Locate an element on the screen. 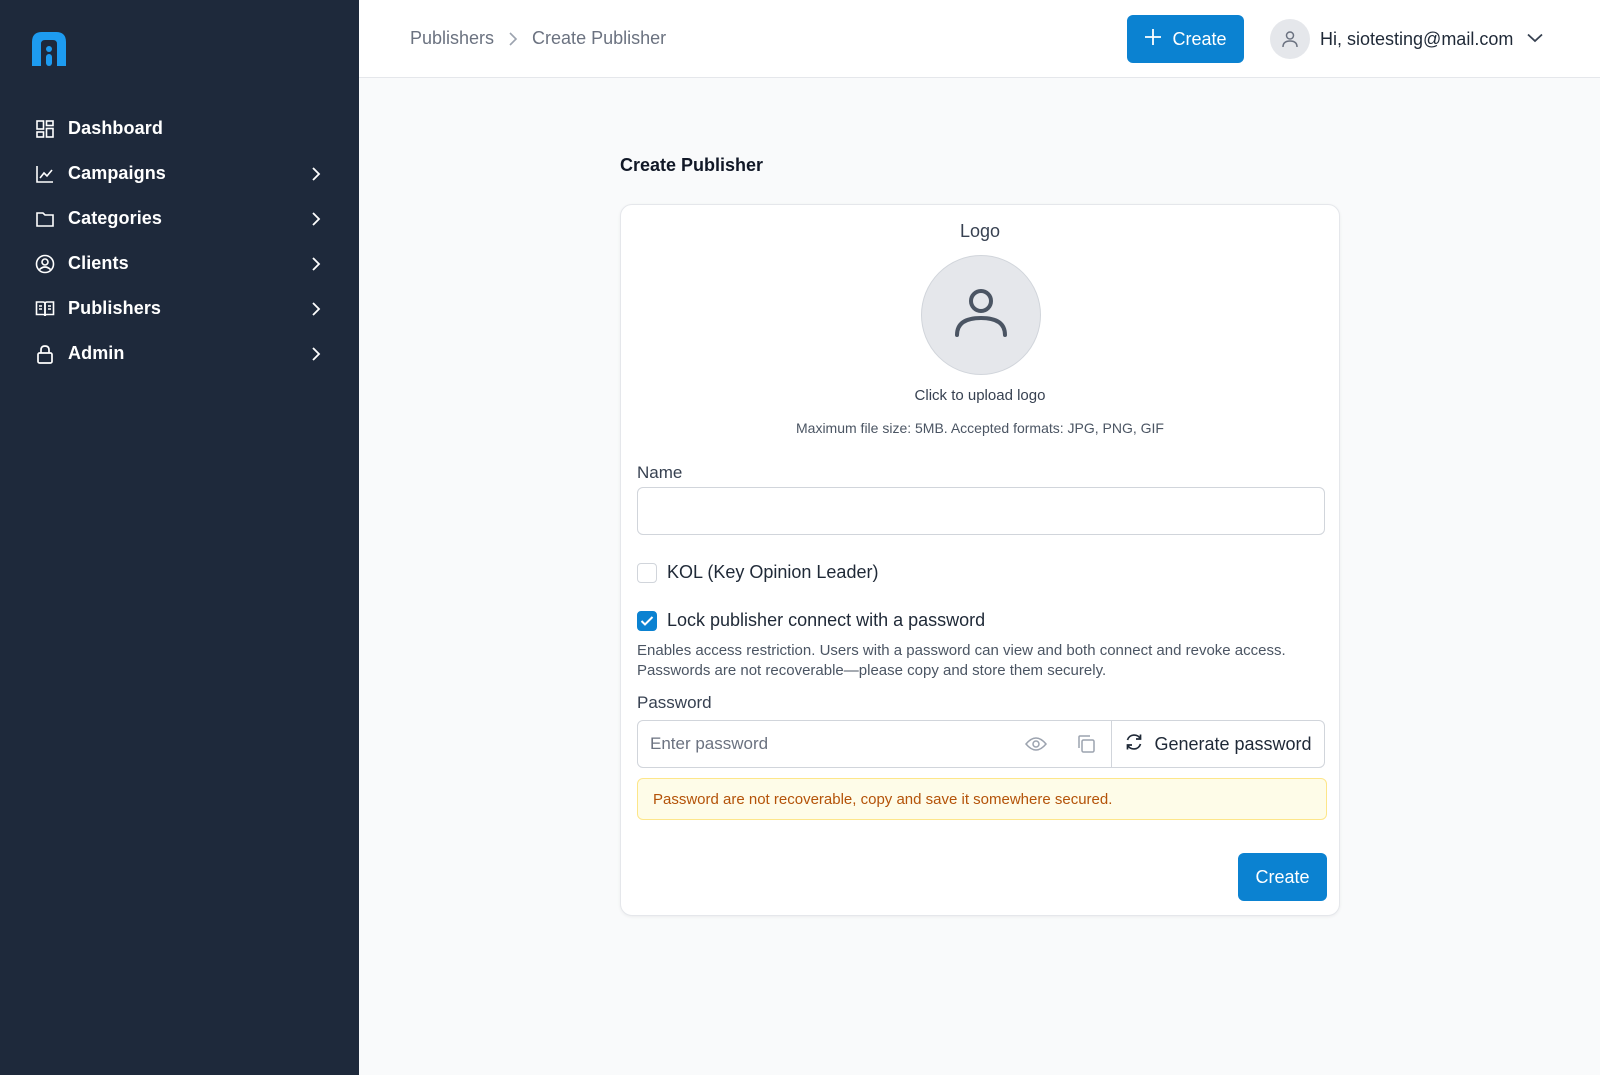 The image size is (1600, 1075). chart-line-icon is located at coordinates (45, 174).